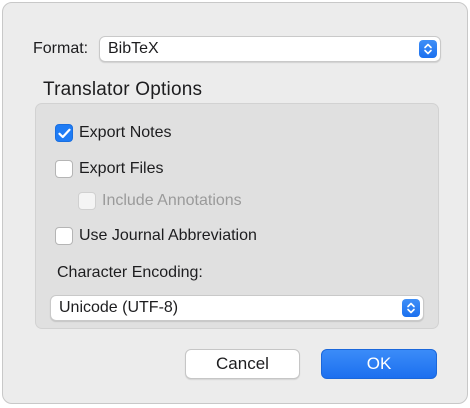 The image size is (470, 408). I want to click on cancel-button: Cancel, so click(242, 364).